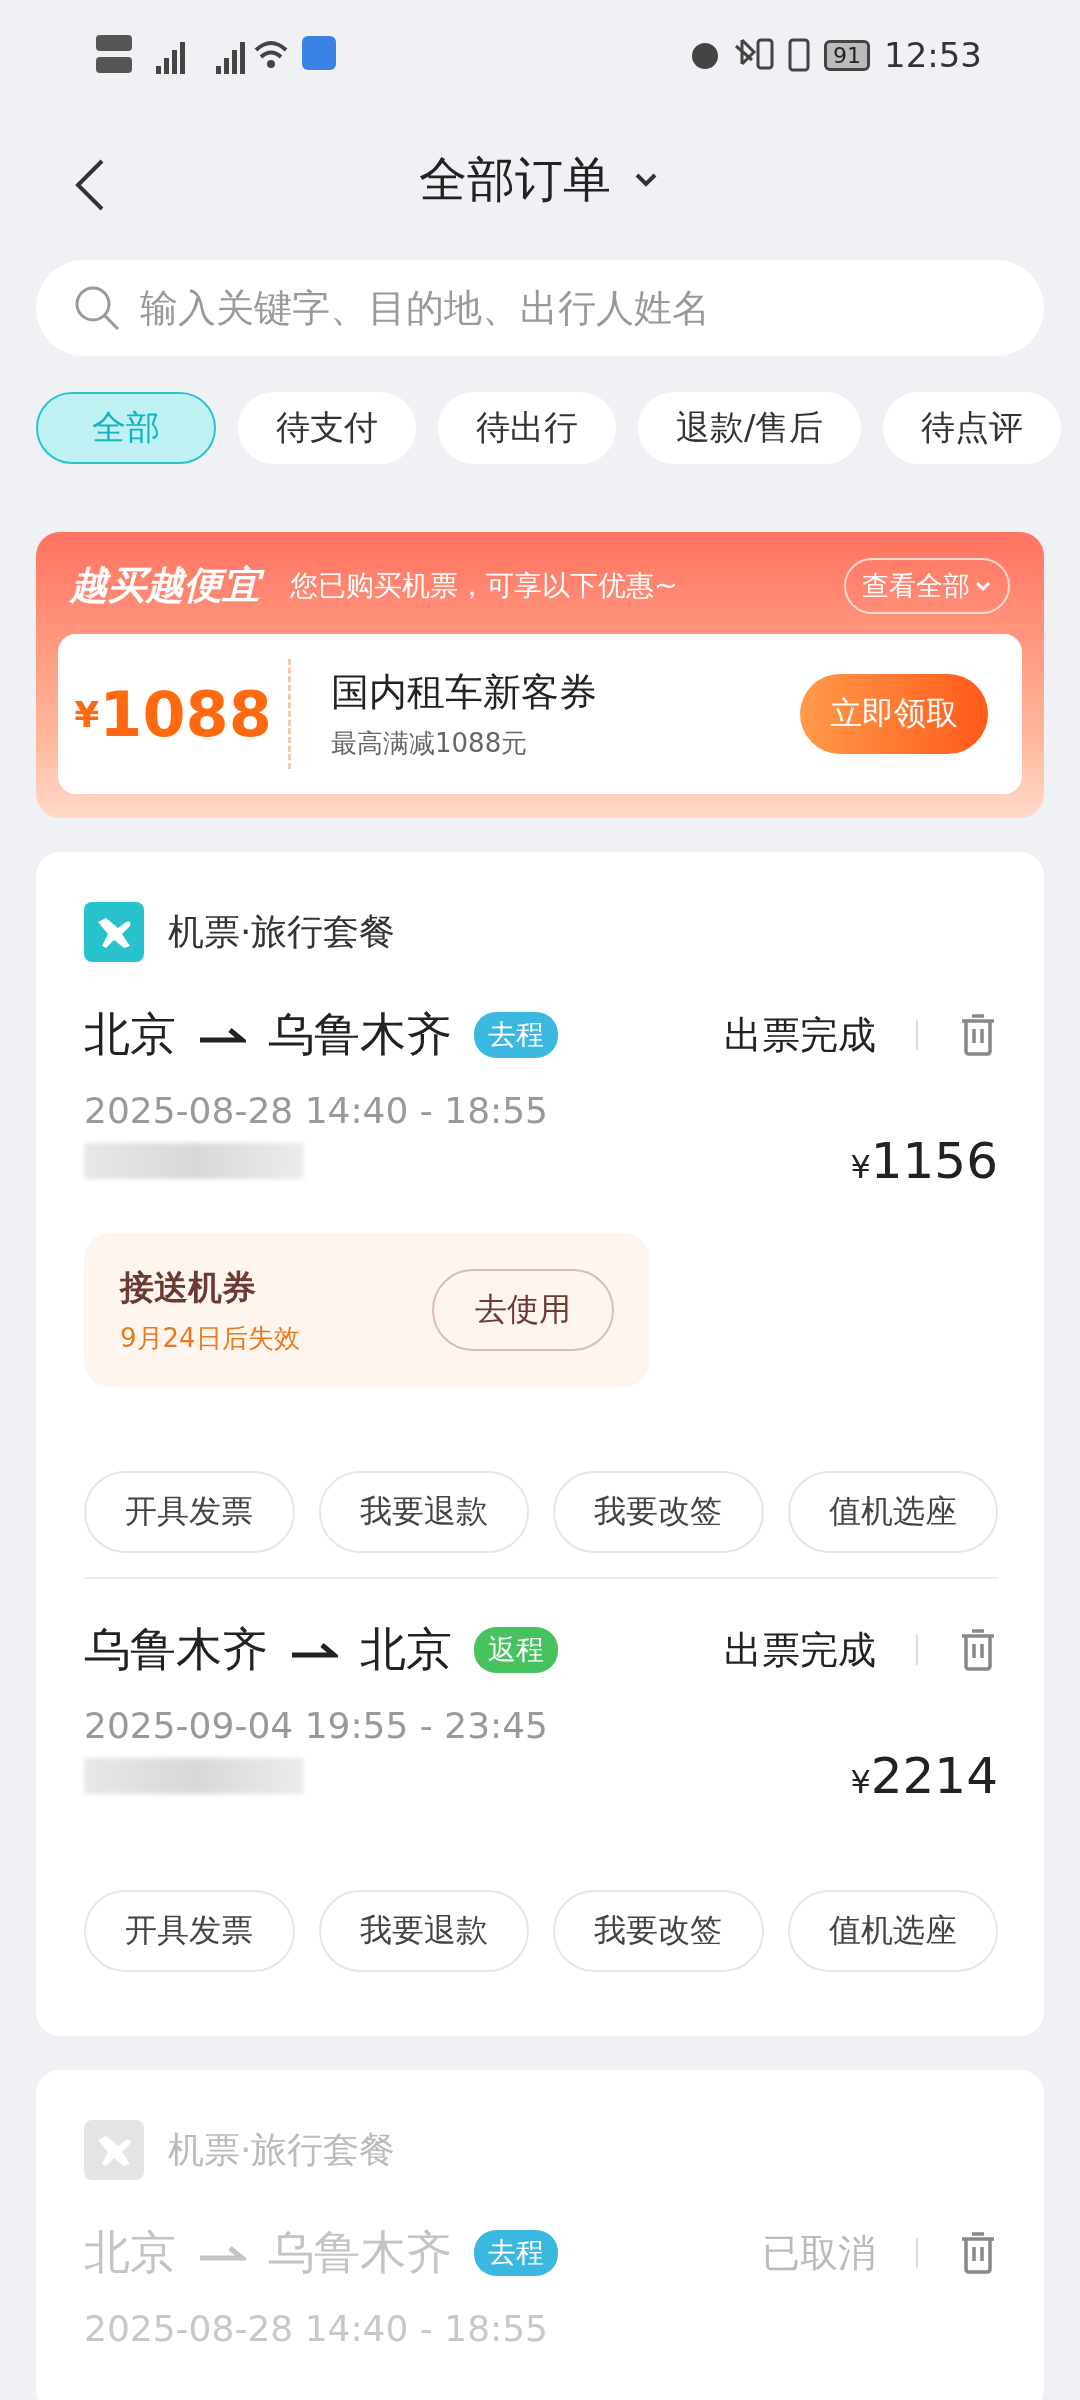 Image resolution: width=1080 pixels, height=2400 pixels. What do you see at coordinates (924, 1161) in the screenshot?
I see `order-price: ¥1156` at bounding box center [924, 1161].